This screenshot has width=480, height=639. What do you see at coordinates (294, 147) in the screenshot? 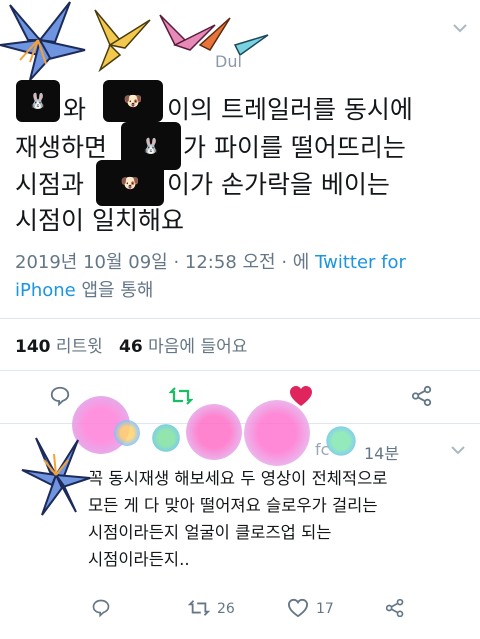
I see `tweet-line-2b: 가 파이를 떨어뜨리는` at bounding box center [294, 147].